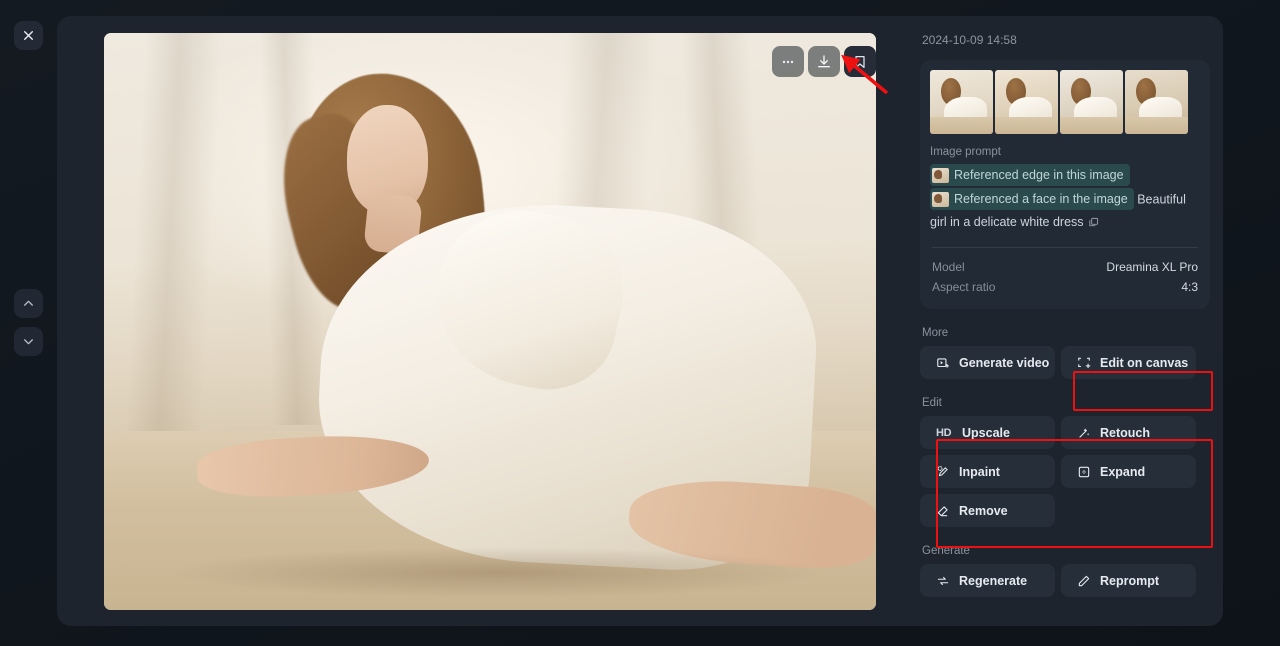 Image resolution: width=1280 pixels, height=646 pixels. What do you see at coordinates (1144, 362) in the screenshot?
I see `action-label: Edit on canvas` at bounding box center [1144, 362].